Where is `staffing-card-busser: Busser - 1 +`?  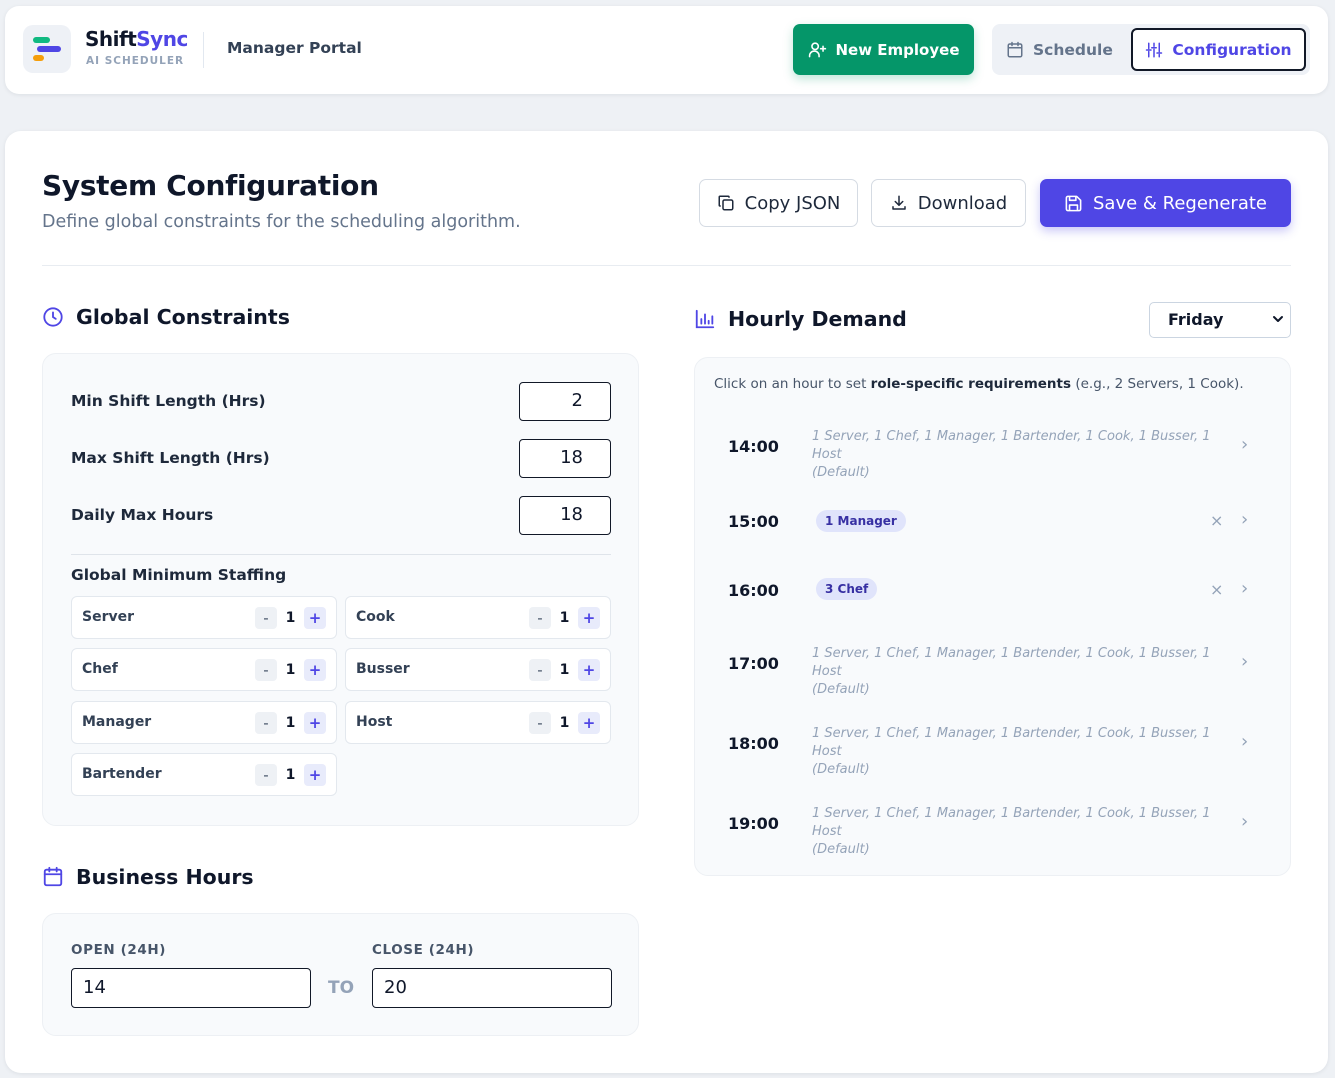 staffing-card-busser: Busser - 1 + is located at coordinates (478, 669).